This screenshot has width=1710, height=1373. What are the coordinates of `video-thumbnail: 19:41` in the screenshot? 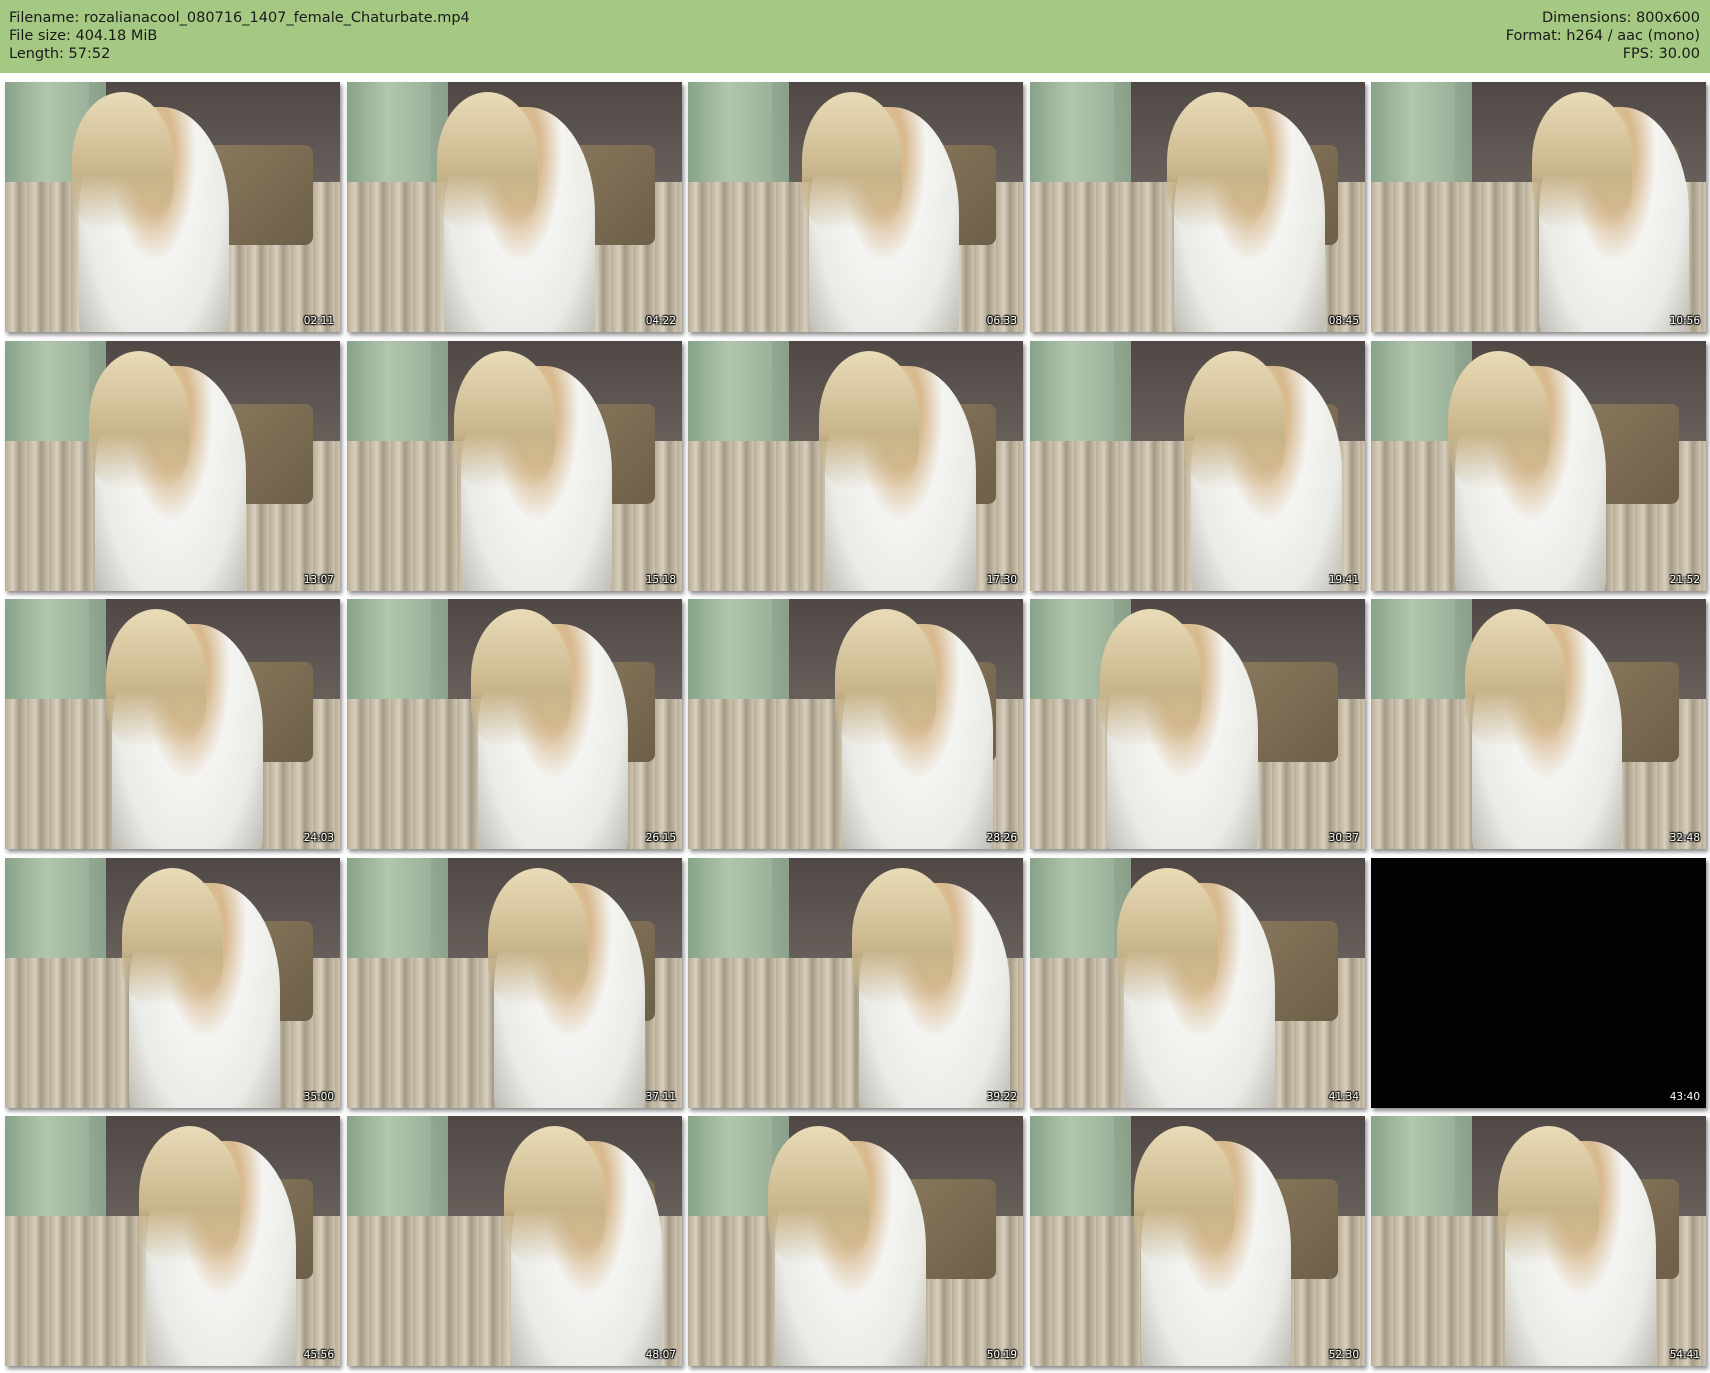 It's located at (1197, 466).